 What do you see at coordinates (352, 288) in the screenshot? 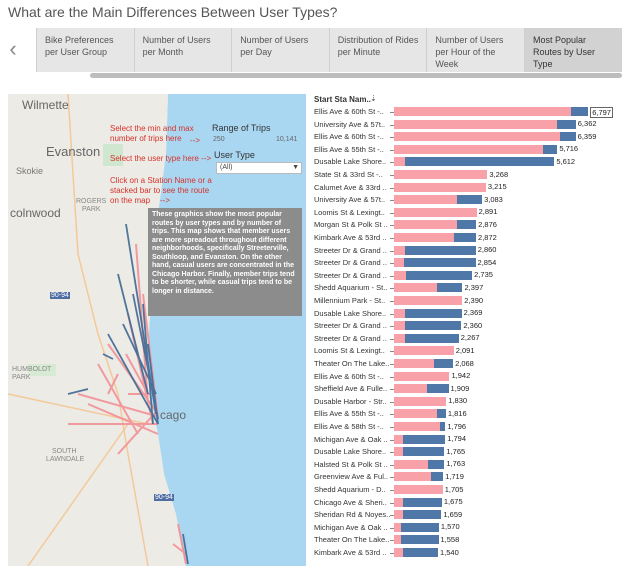
I see `station-label: Shedd Aquarium - St..` at bounding box center [352, 288].